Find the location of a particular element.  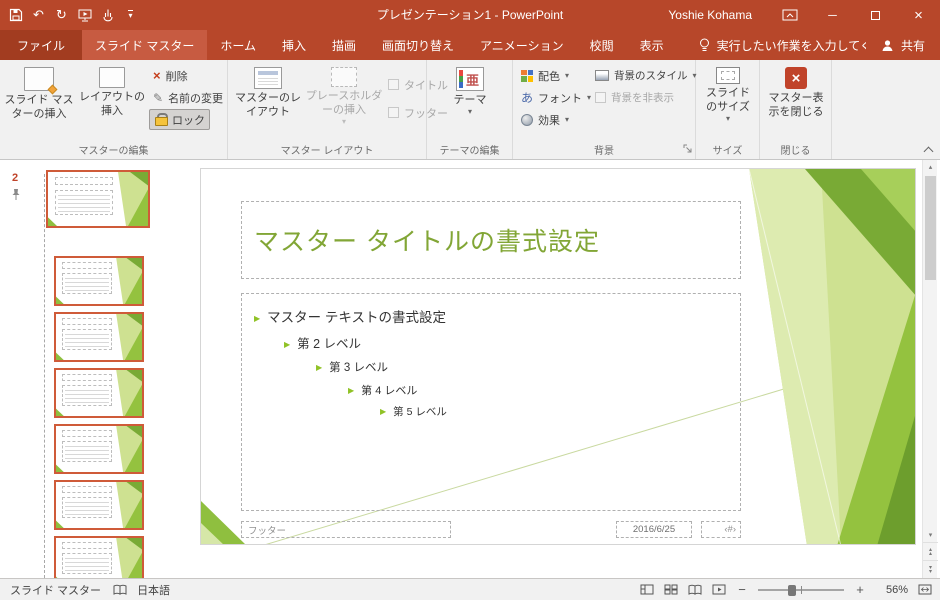

background-styles-button: 背景のスタイル ▾ is located at coordinates (646, 75).